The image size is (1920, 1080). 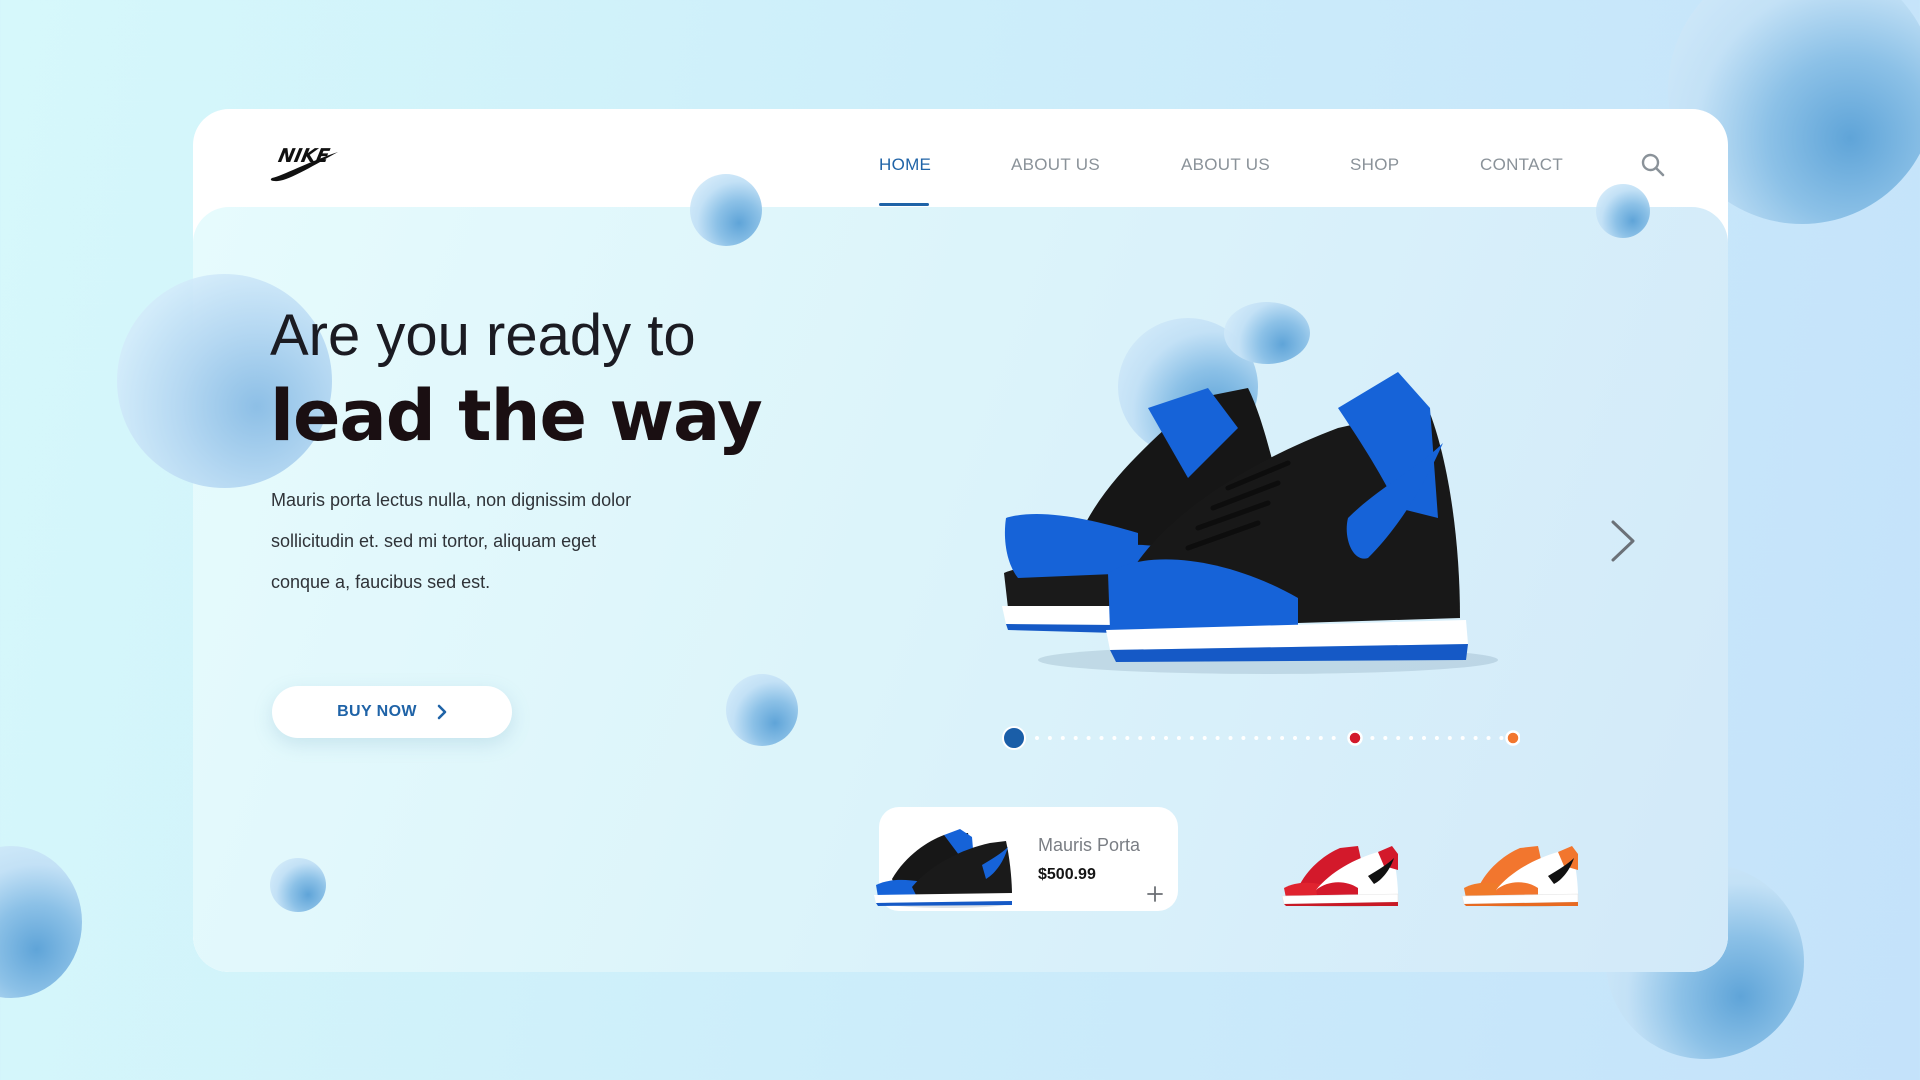 I want to click on nav-item-contact: CONTACT, so click(x=1521, y=165).